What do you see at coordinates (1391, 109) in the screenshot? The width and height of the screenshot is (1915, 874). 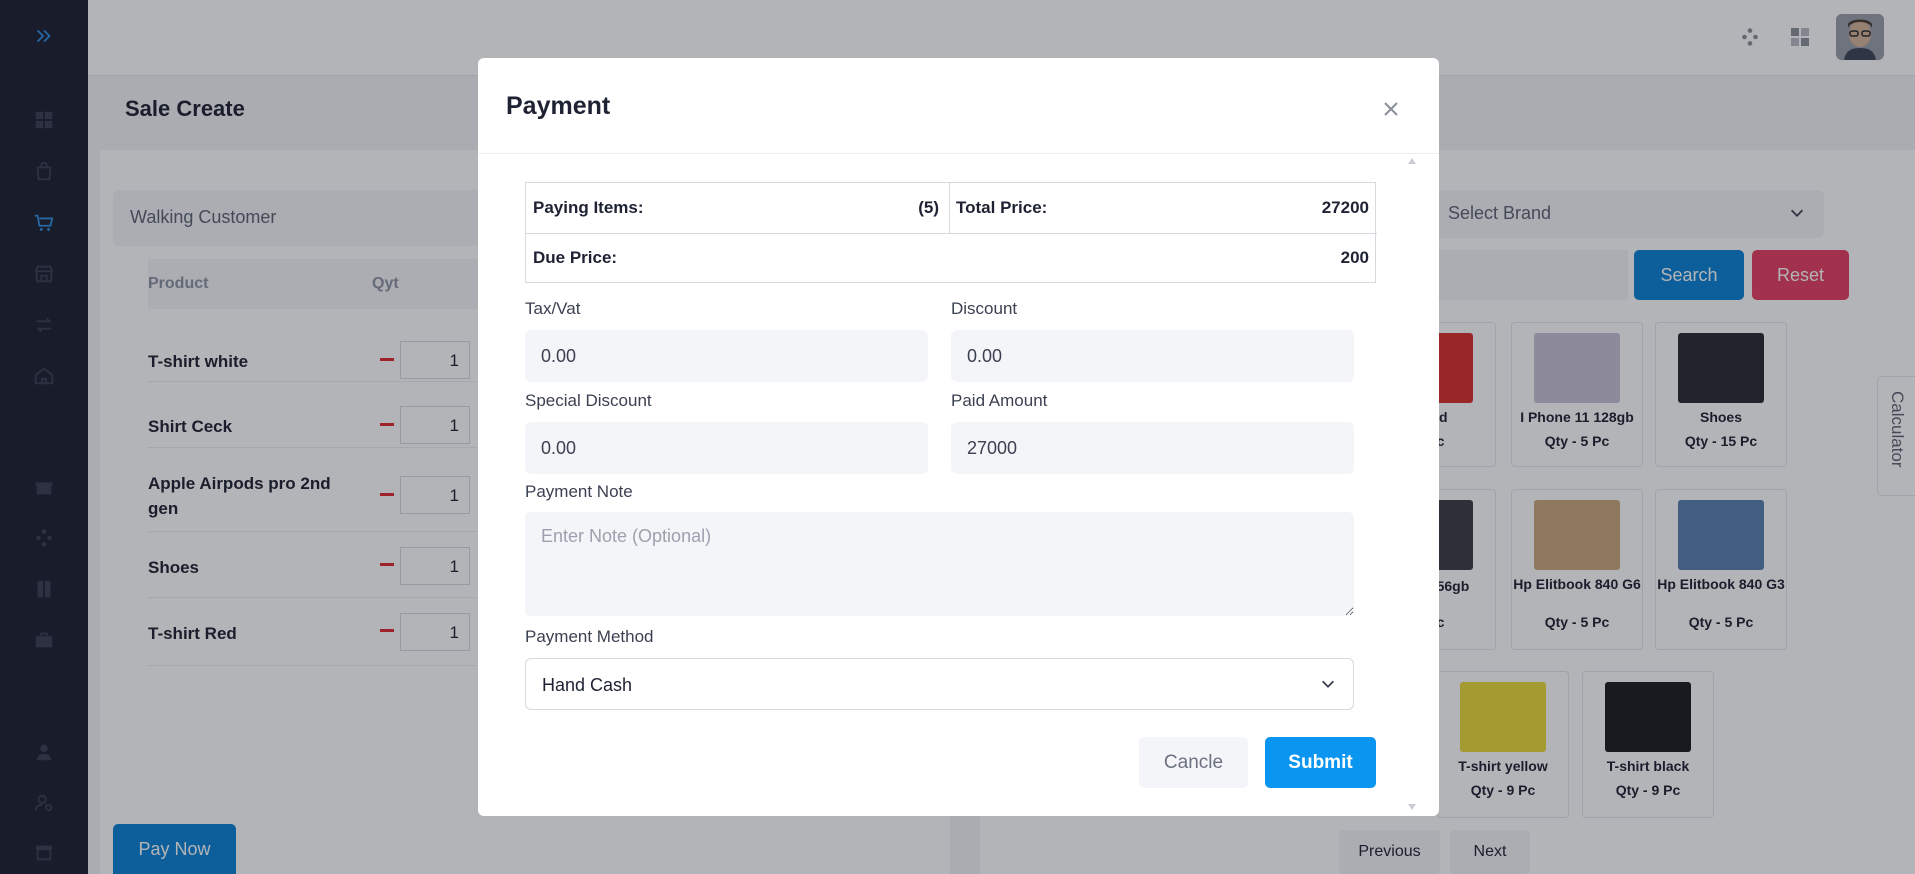 I see `close-icon` at bounding box center [1391, 109].